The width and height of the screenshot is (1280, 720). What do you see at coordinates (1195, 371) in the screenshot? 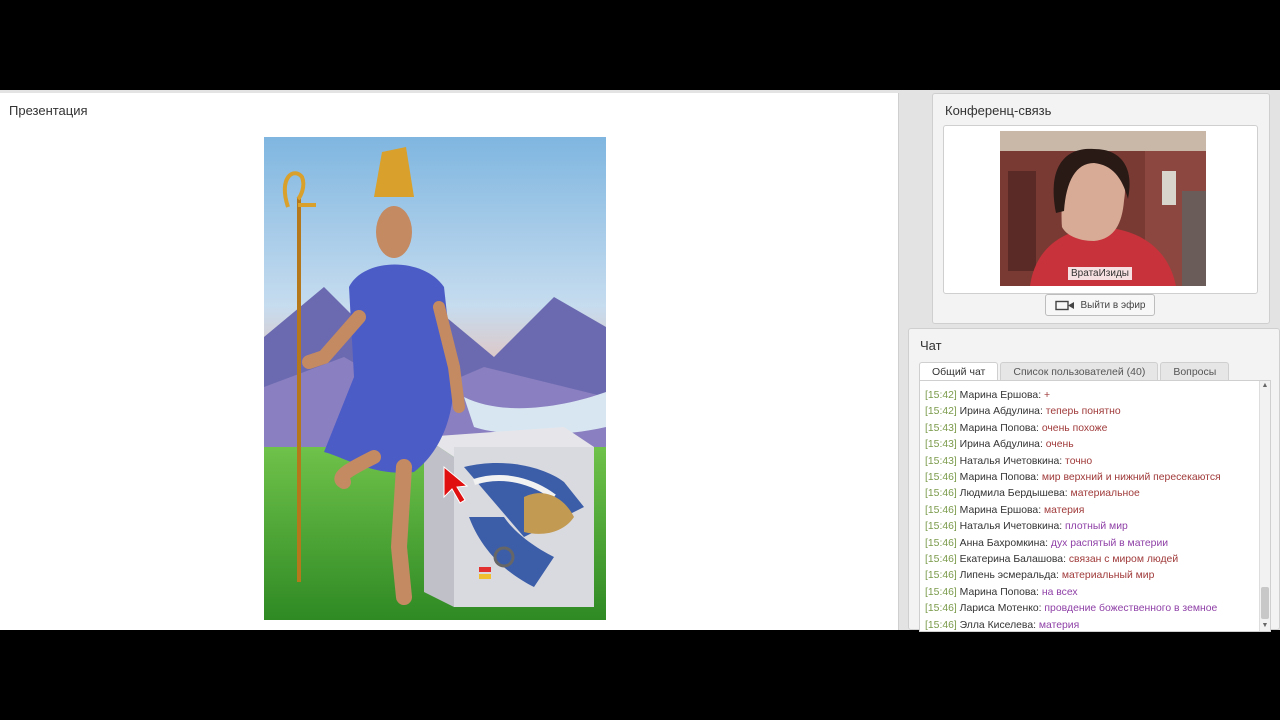
I see `tab-questions: Вопросы` at bounding box center [1195, 371].